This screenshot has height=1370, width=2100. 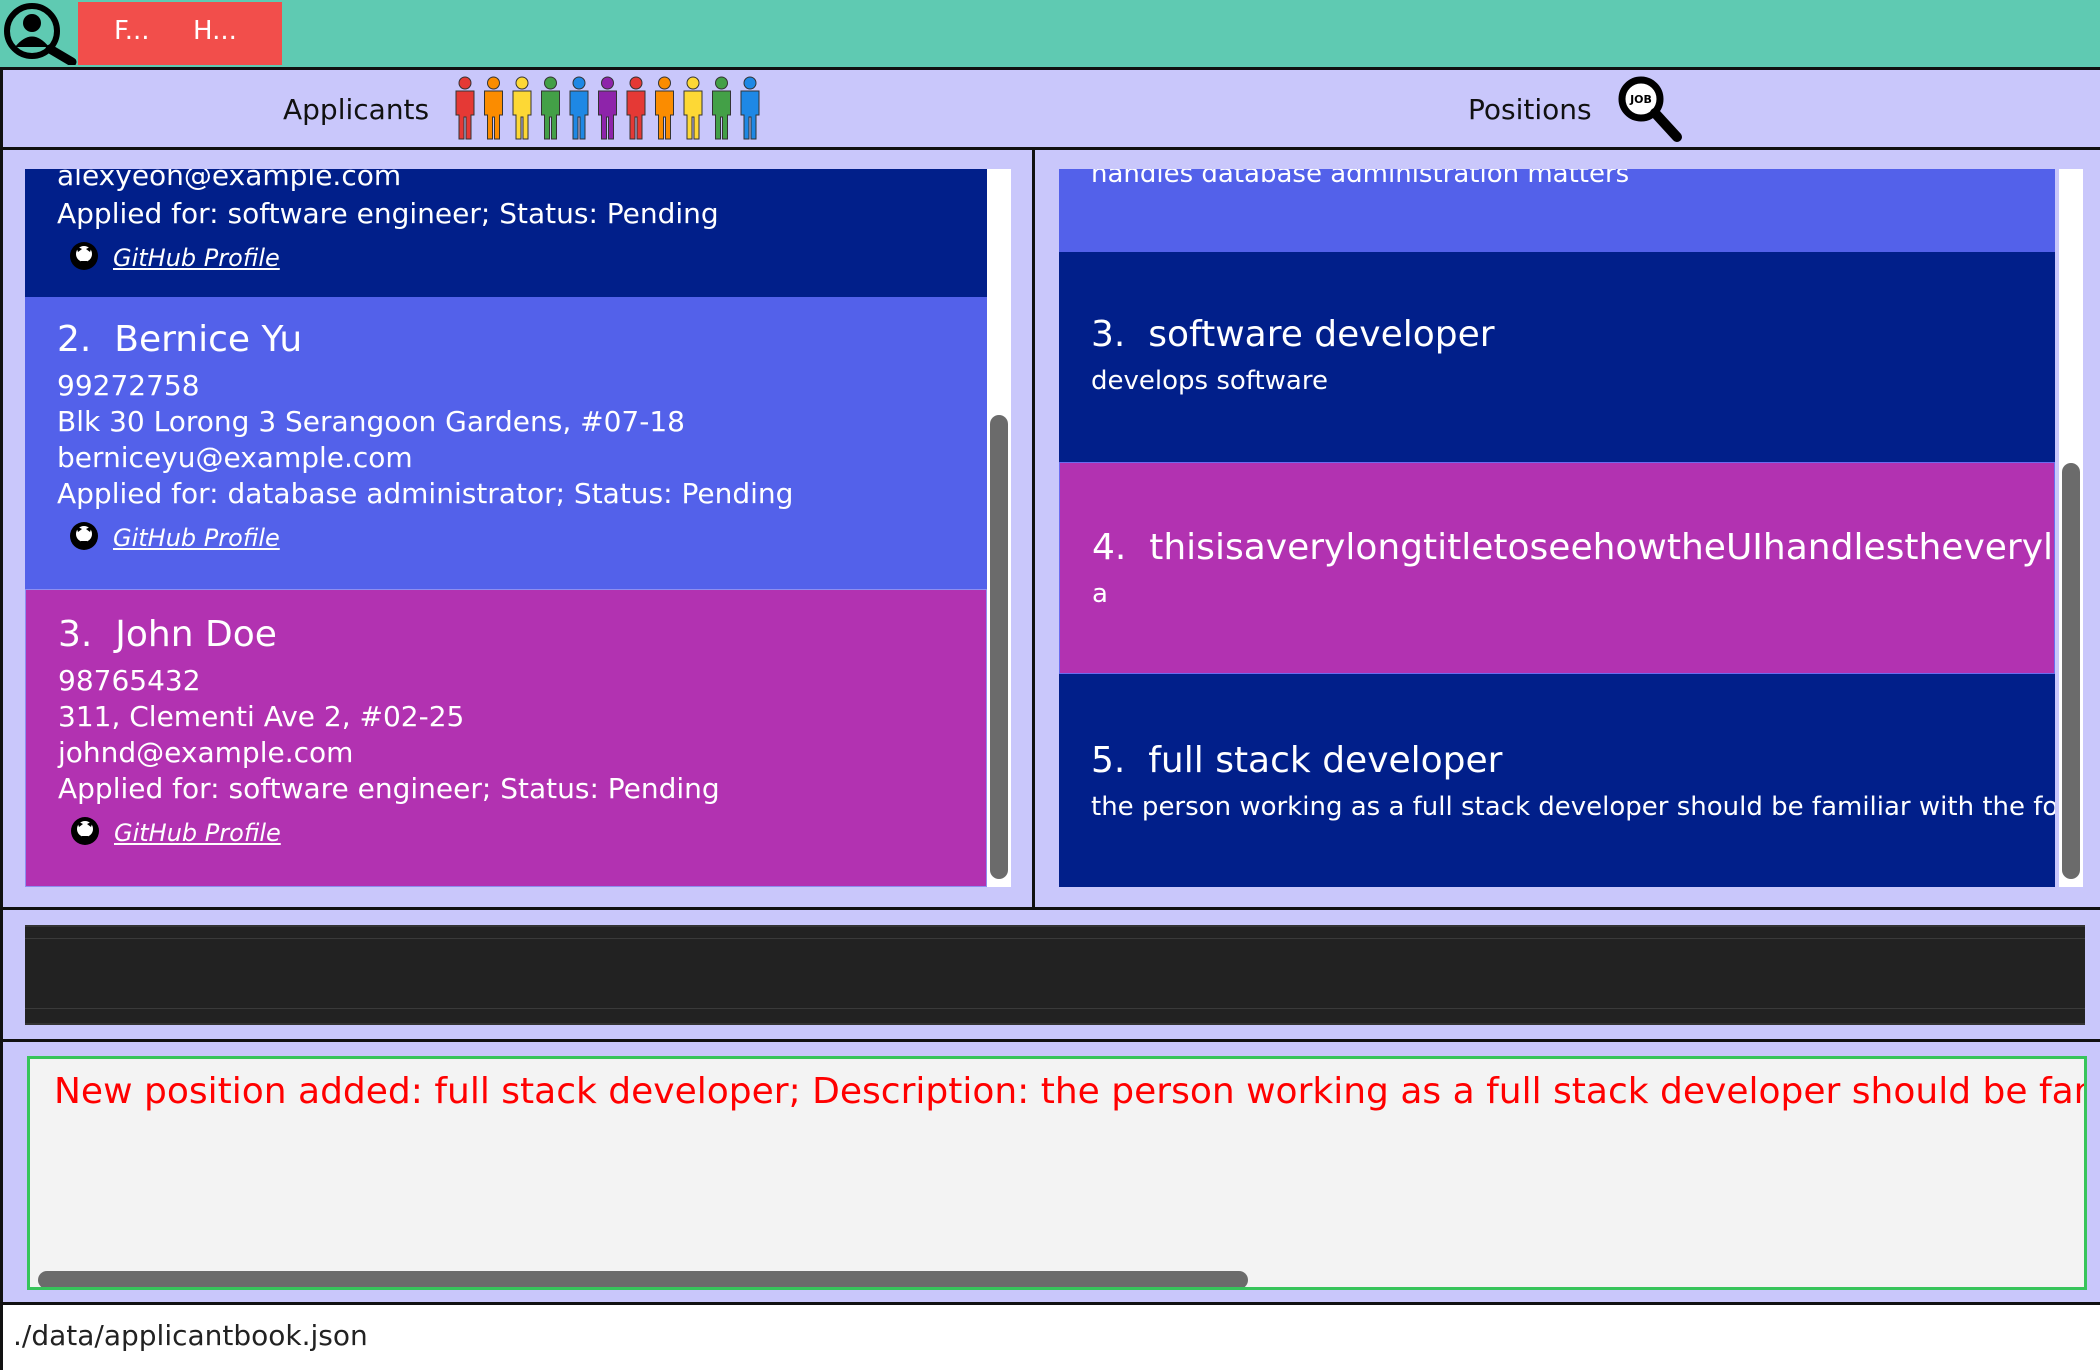 What do you see at coordinates (1050, 108) in the screenshot?
I see `panel-header: Applicants Positions JOB` at bounding box center [1050, 108].